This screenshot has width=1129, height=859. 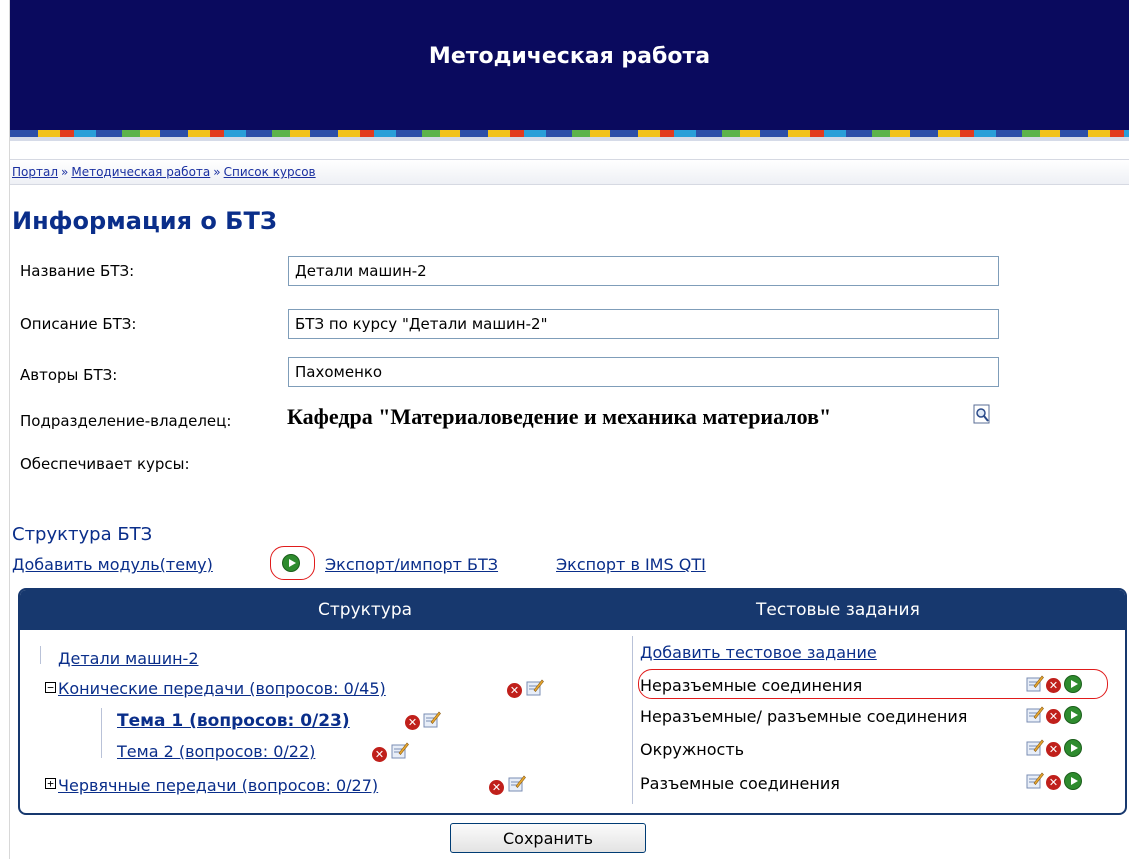 What do you see at coordinates (140, 172) in the screenshot?
I see `breadcrumb-methodical-work: Методическая работа` at bounding box center [140, 172].